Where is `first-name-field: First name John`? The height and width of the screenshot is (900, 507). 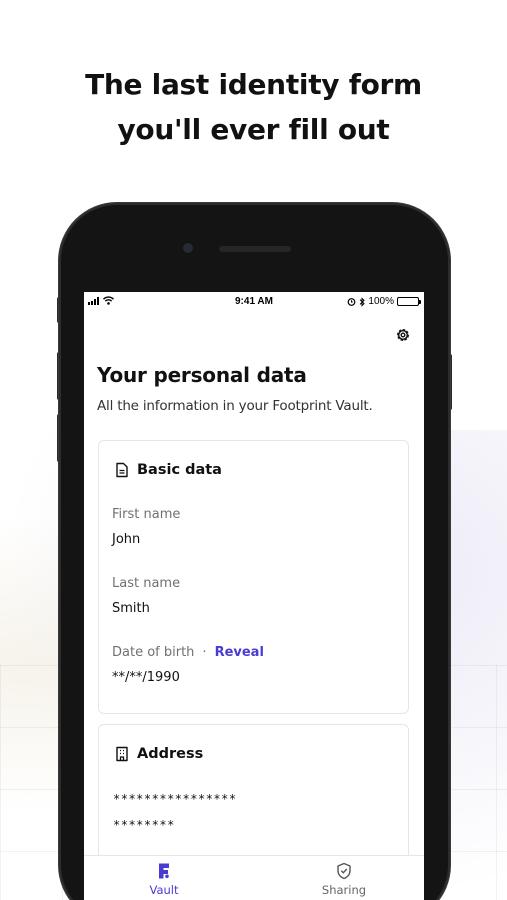 first-name-field: First name John is located at coordinates (146, 527).